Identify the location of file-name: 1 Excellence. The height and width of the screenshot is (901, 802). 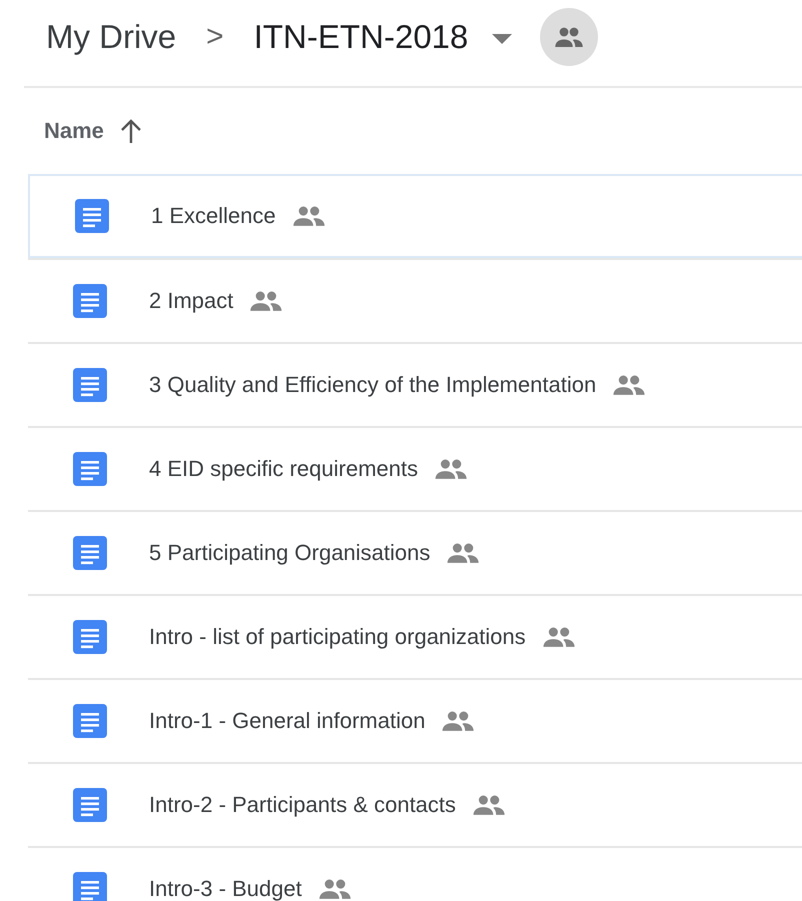
(213, 216).